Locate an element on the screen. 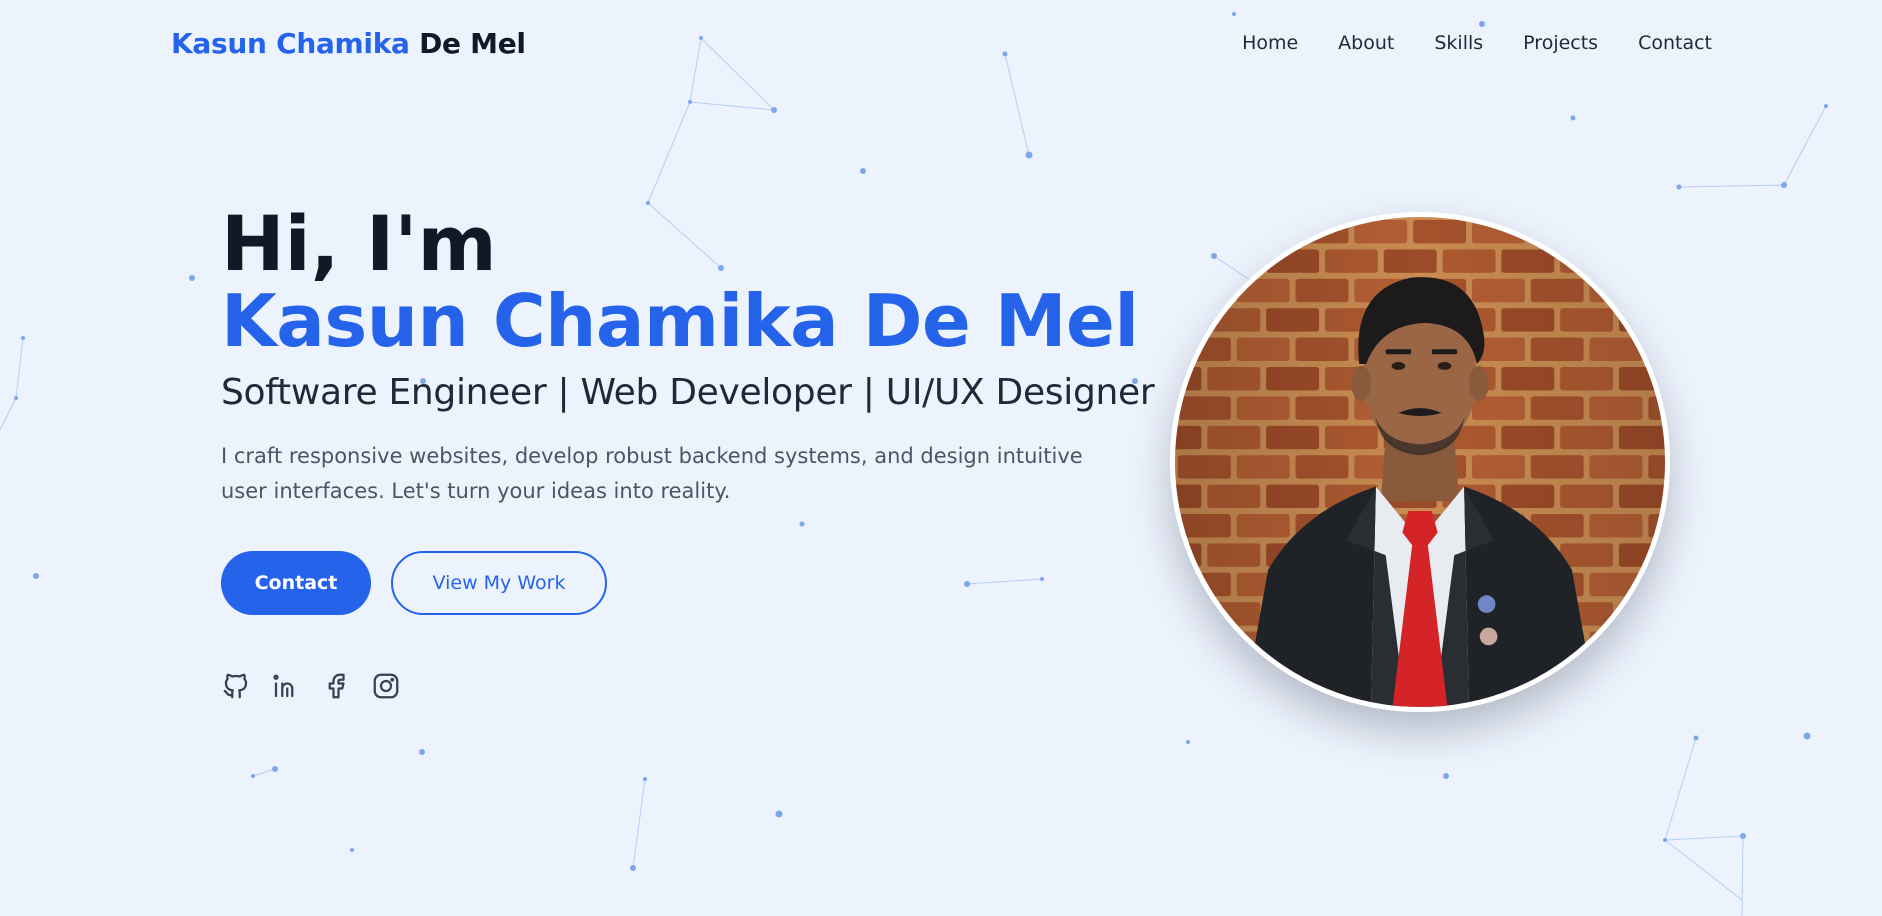 This screenshot has width=1882, height=916. nav-link-contact: Contact is located at coordinates (1675, 43).